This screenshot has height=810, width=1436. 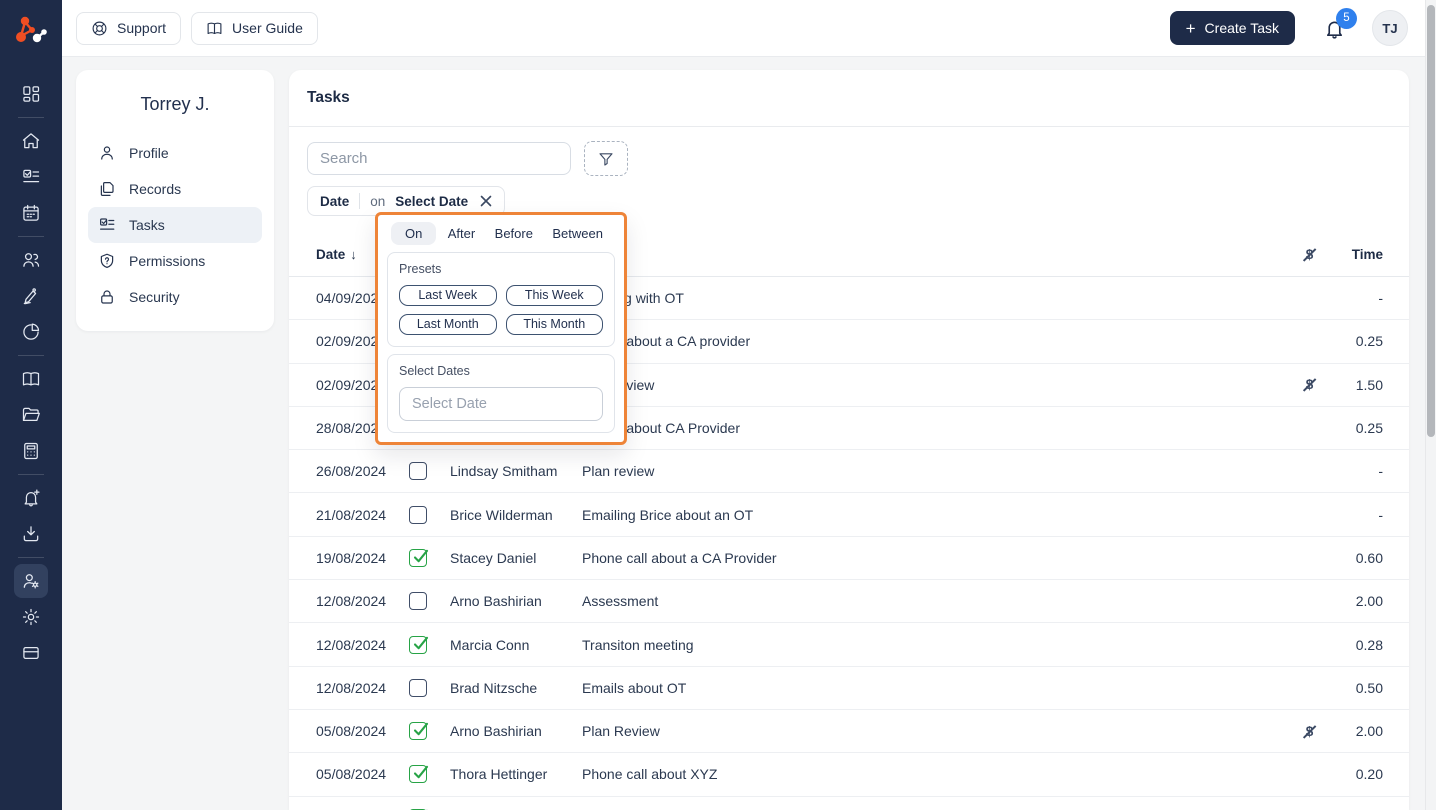 I want to click on filter-button, so click(x=606, y=158).